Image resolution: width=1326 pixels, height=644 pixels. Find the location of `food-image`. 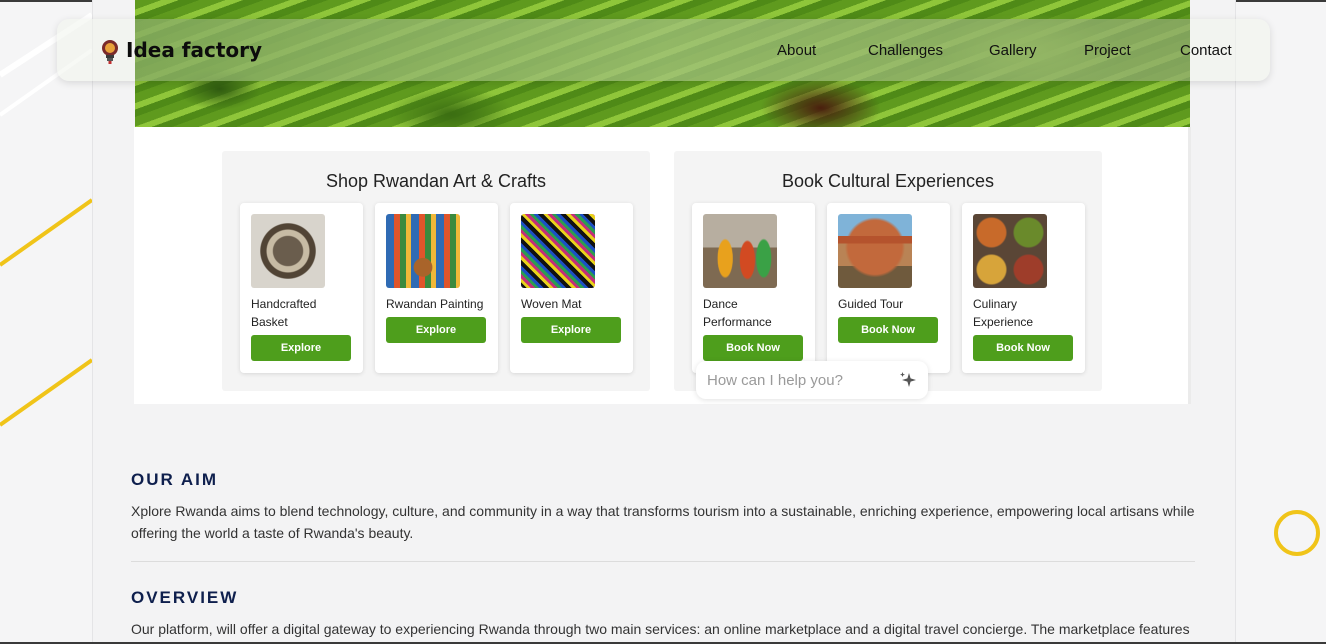

food-image is located at coordinates (1010, 251).